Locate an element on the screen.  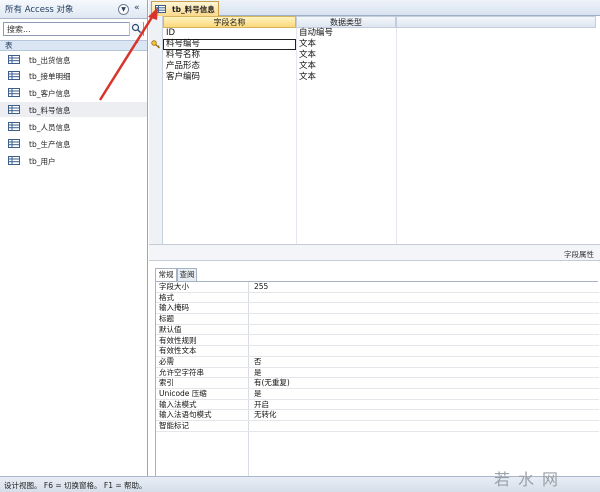
property-label: 有效性规则 is located at coordinates (178, 340).